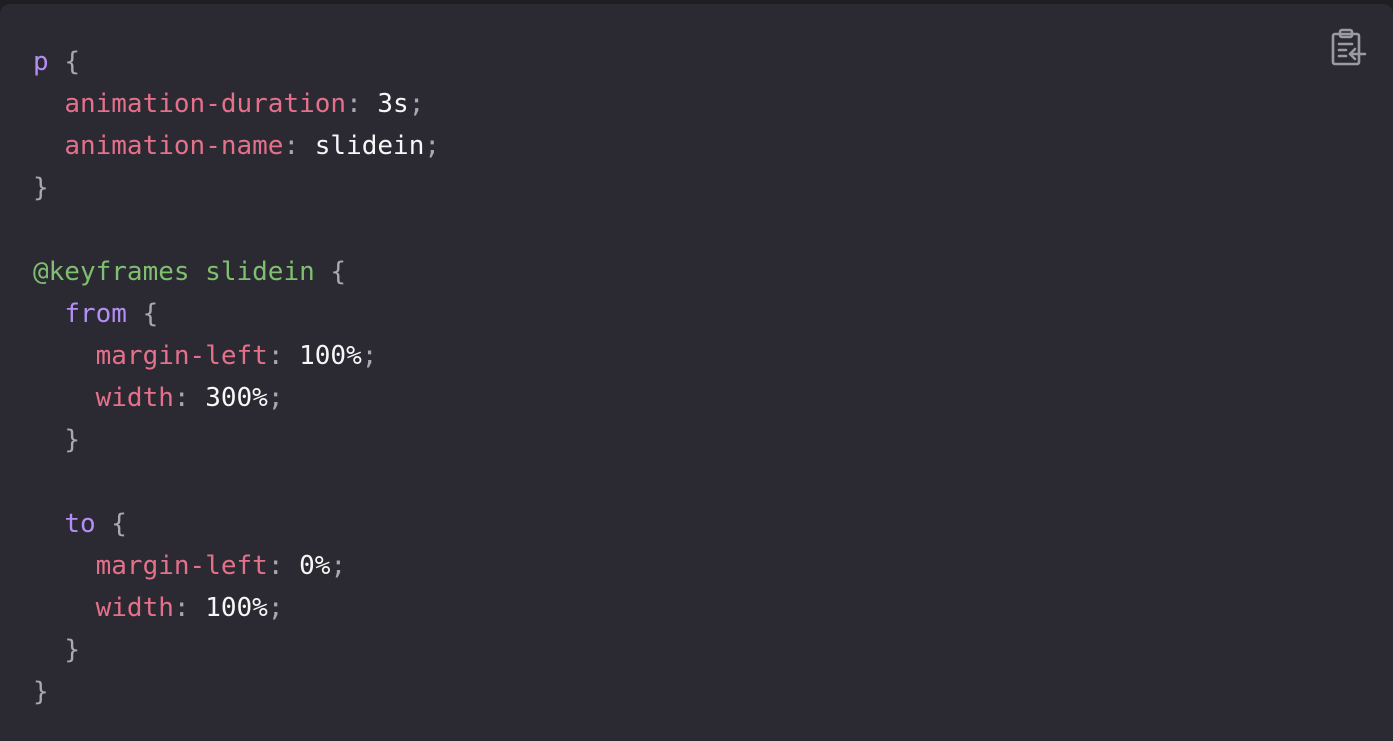 The height and width of the screenshot is (741, 1393). What do you see at coordinates (236, 62) in the screenshot?
I see `code-line: p {` at bounding box center [236, 62].